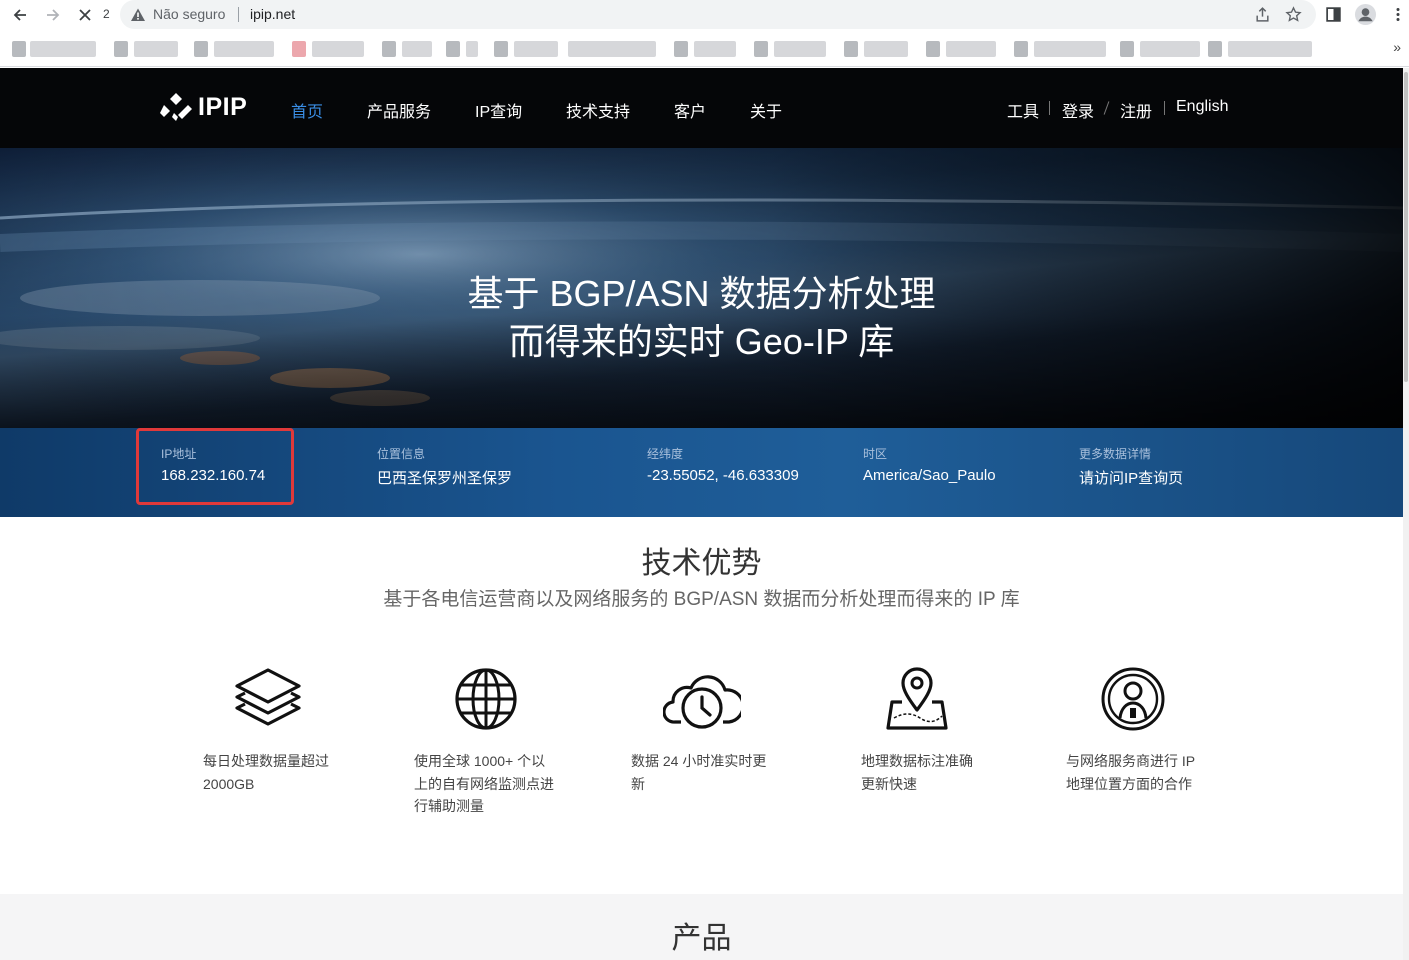 This screenshot has width=1409, height=960. Describe the element at coordinates (1131, 477) in the screenshot. I see `ip-lookup-page-link: 请访问IP查询页` at that location.